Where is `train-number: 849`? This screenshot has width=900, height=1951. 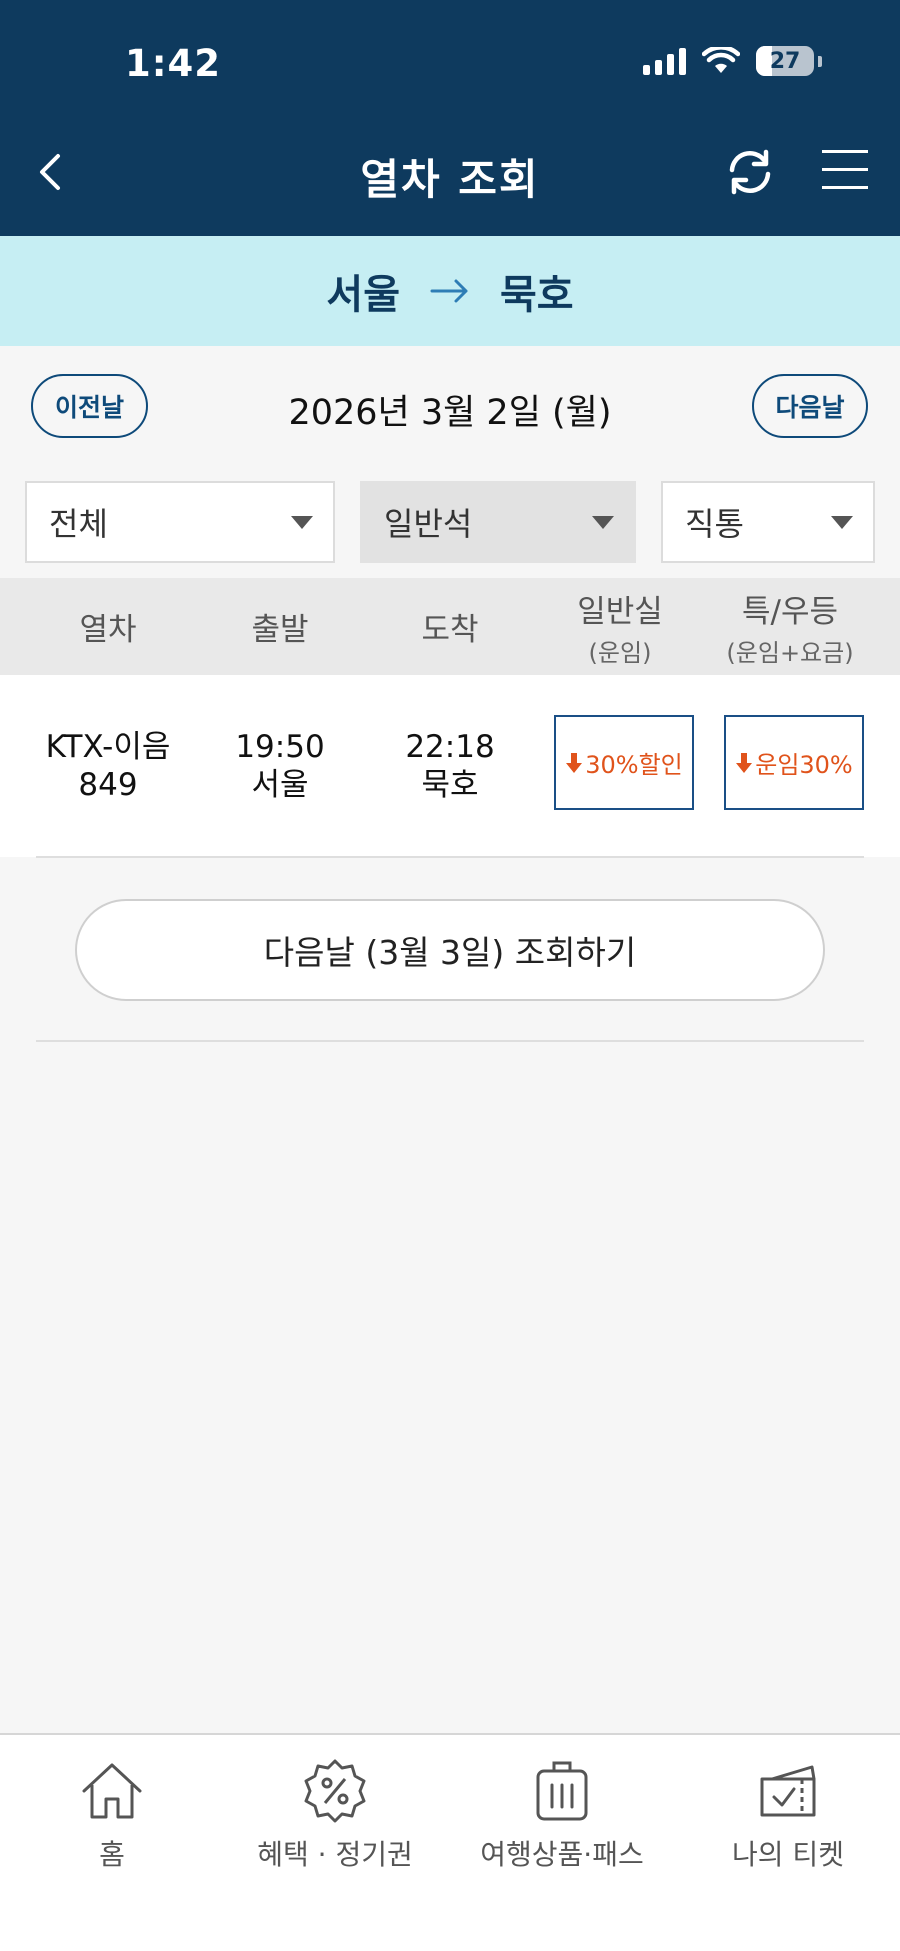 train-number: 849 is located at coordinates (108, 785).